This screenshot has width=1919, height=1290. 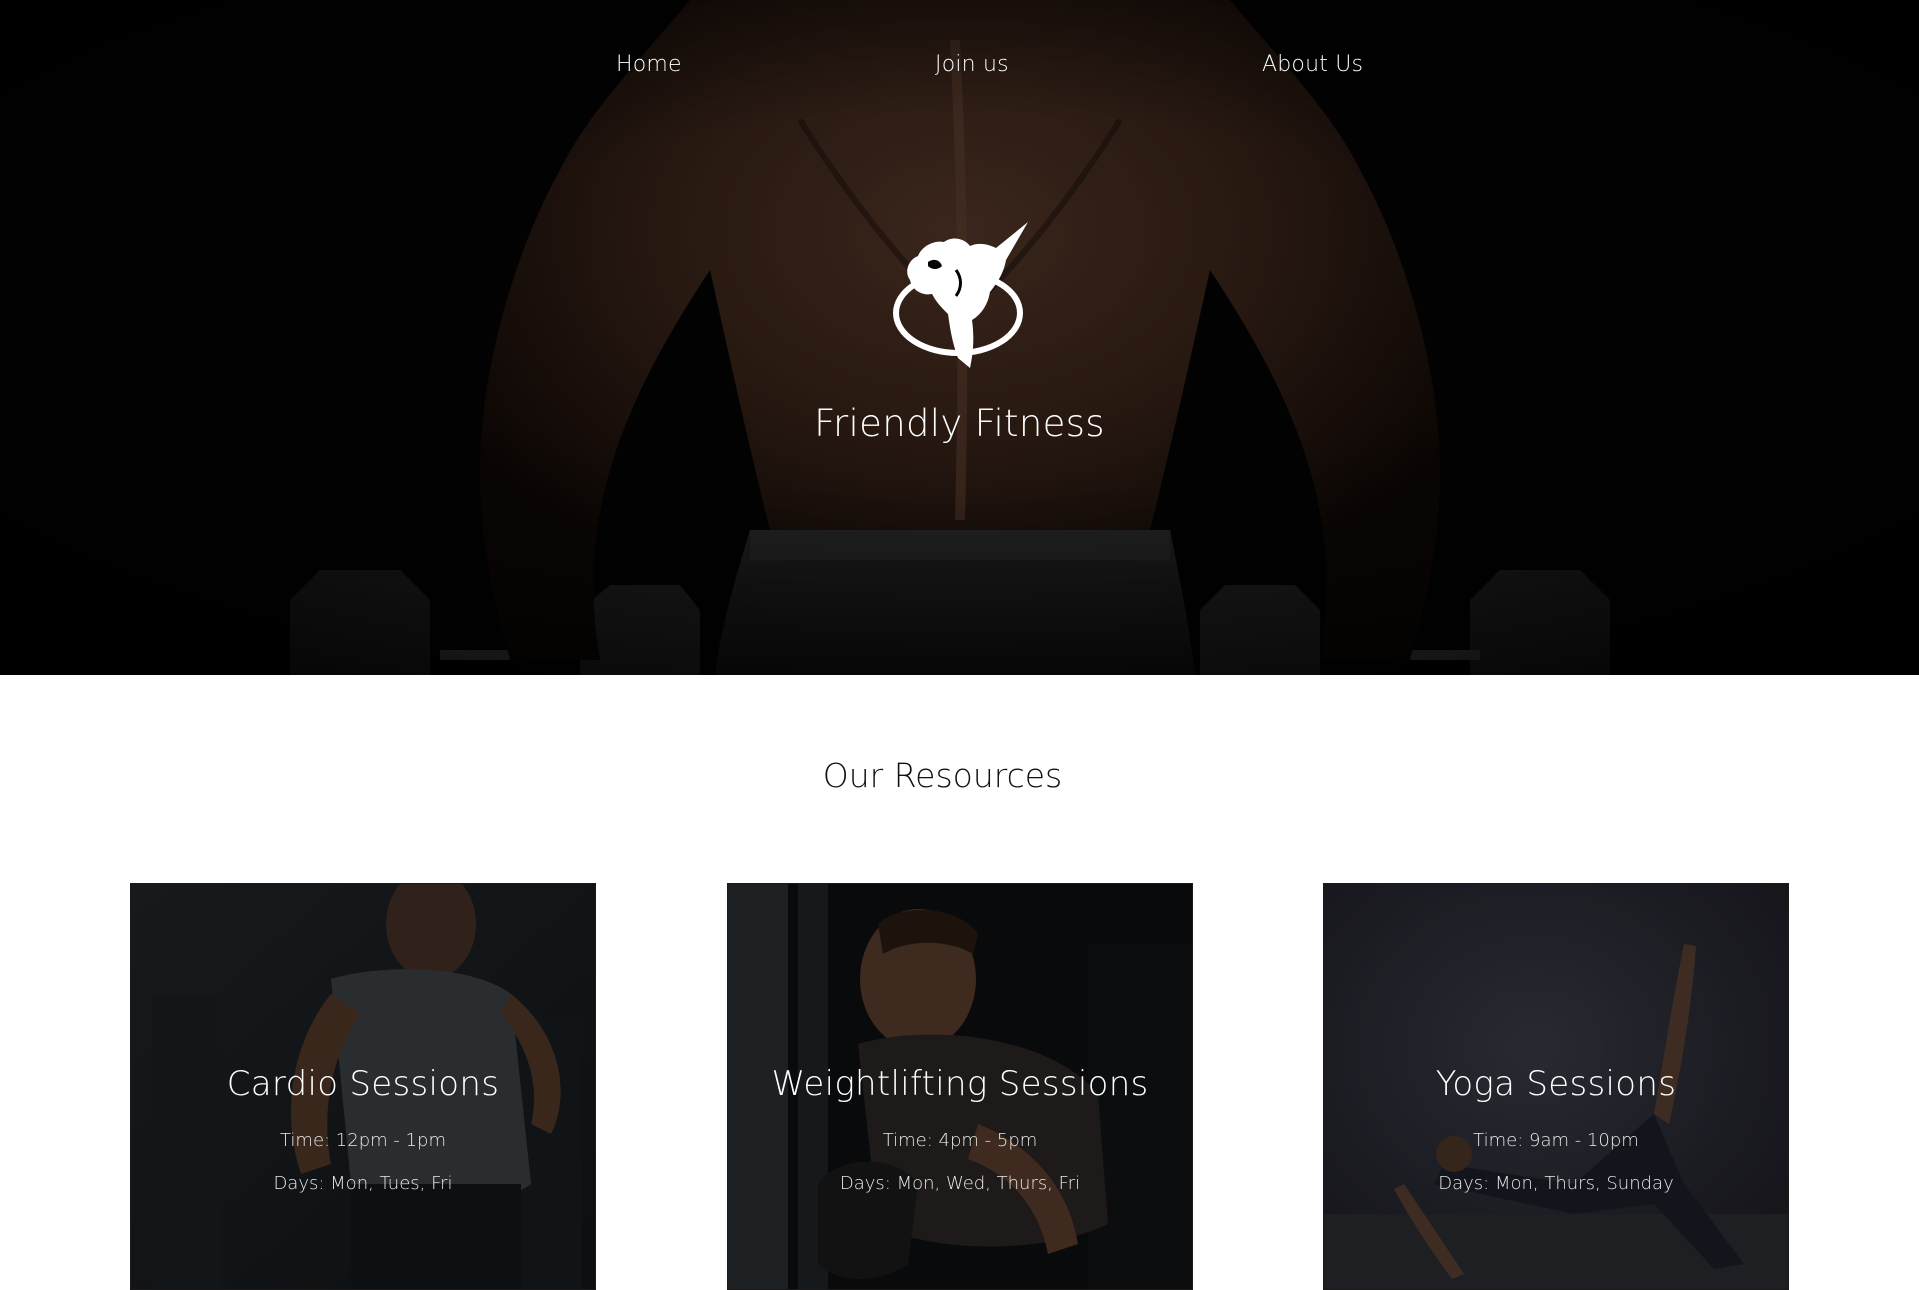 What do you see at coordinates (1556, 1140) in the screenshot?
I see `card-time: Time: 9am - 10pm` at bounding box center [1556, 1140].